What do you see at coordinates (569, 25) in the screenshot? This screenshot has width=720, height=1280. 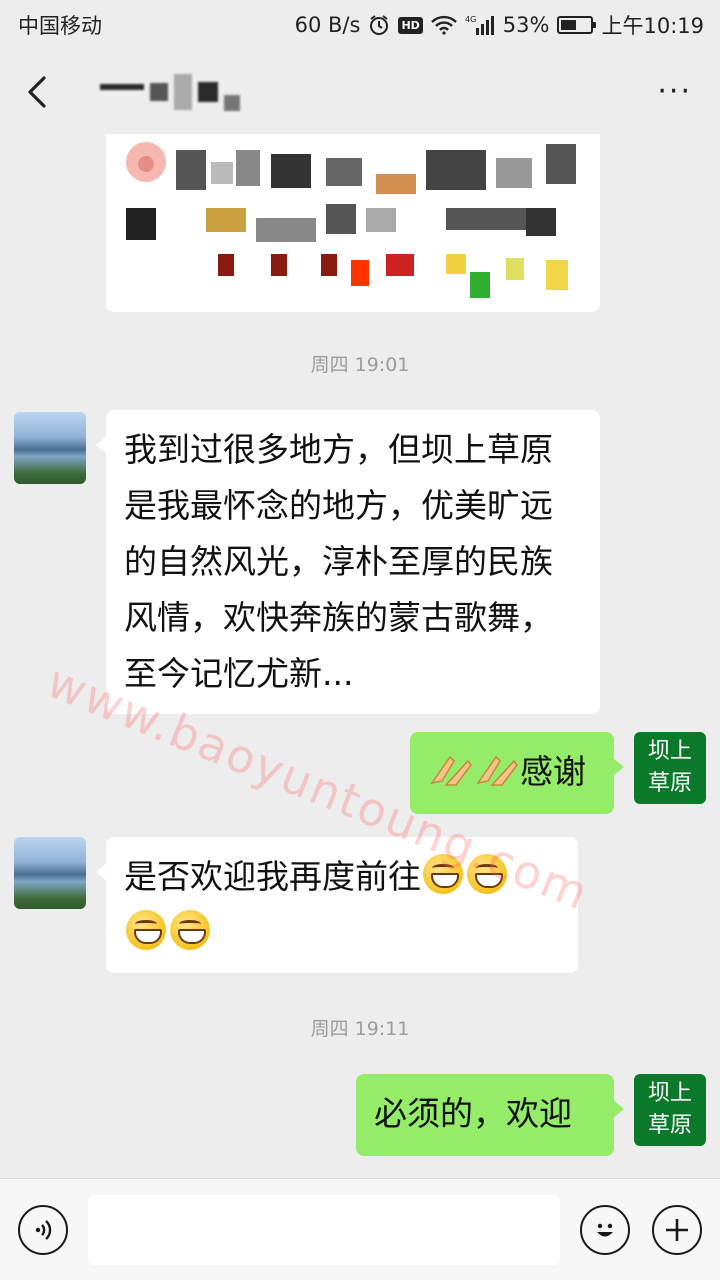 I see `battery-level` at bounding box center [569, 25].